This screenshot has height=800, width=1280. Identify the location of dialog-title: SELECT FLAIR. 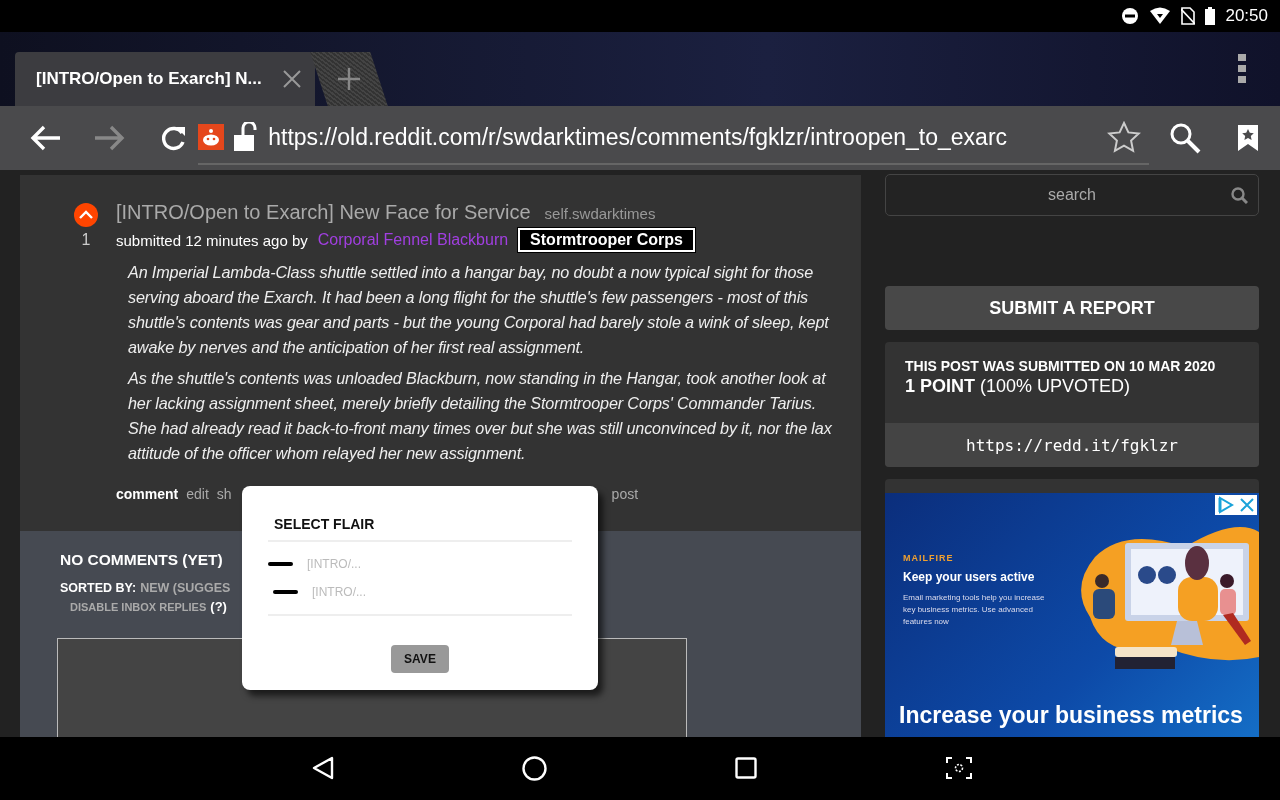
(420, 524).